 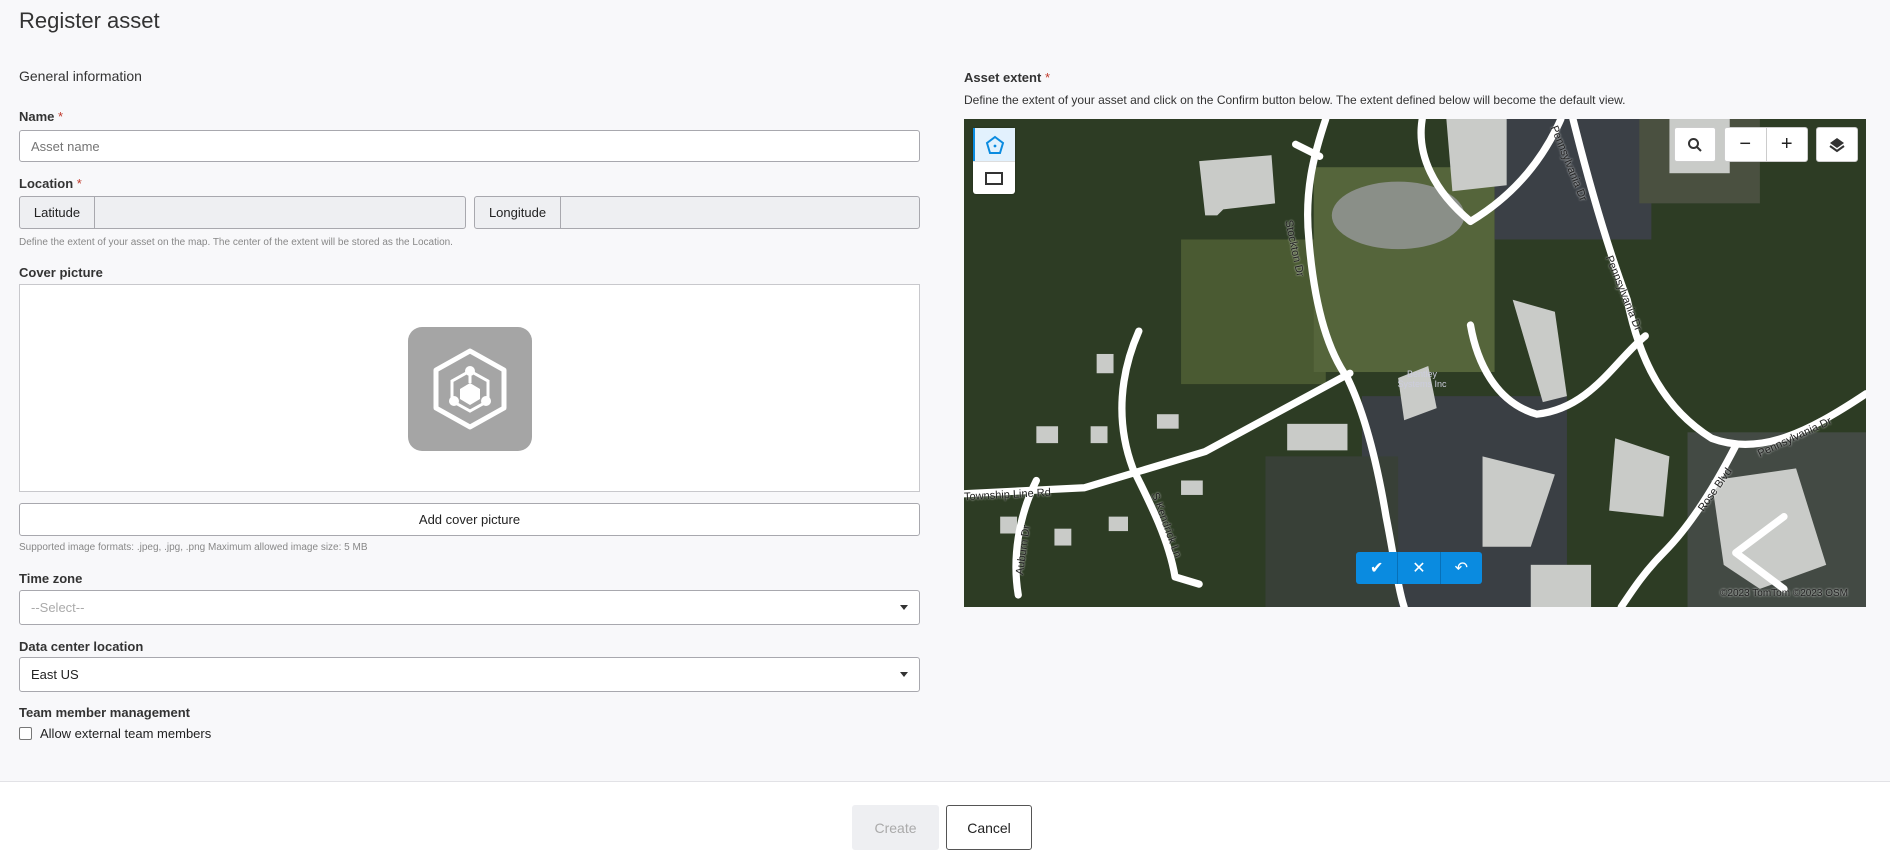 I want to click on asset-placeholder-icon, so click(x=470, y=389).